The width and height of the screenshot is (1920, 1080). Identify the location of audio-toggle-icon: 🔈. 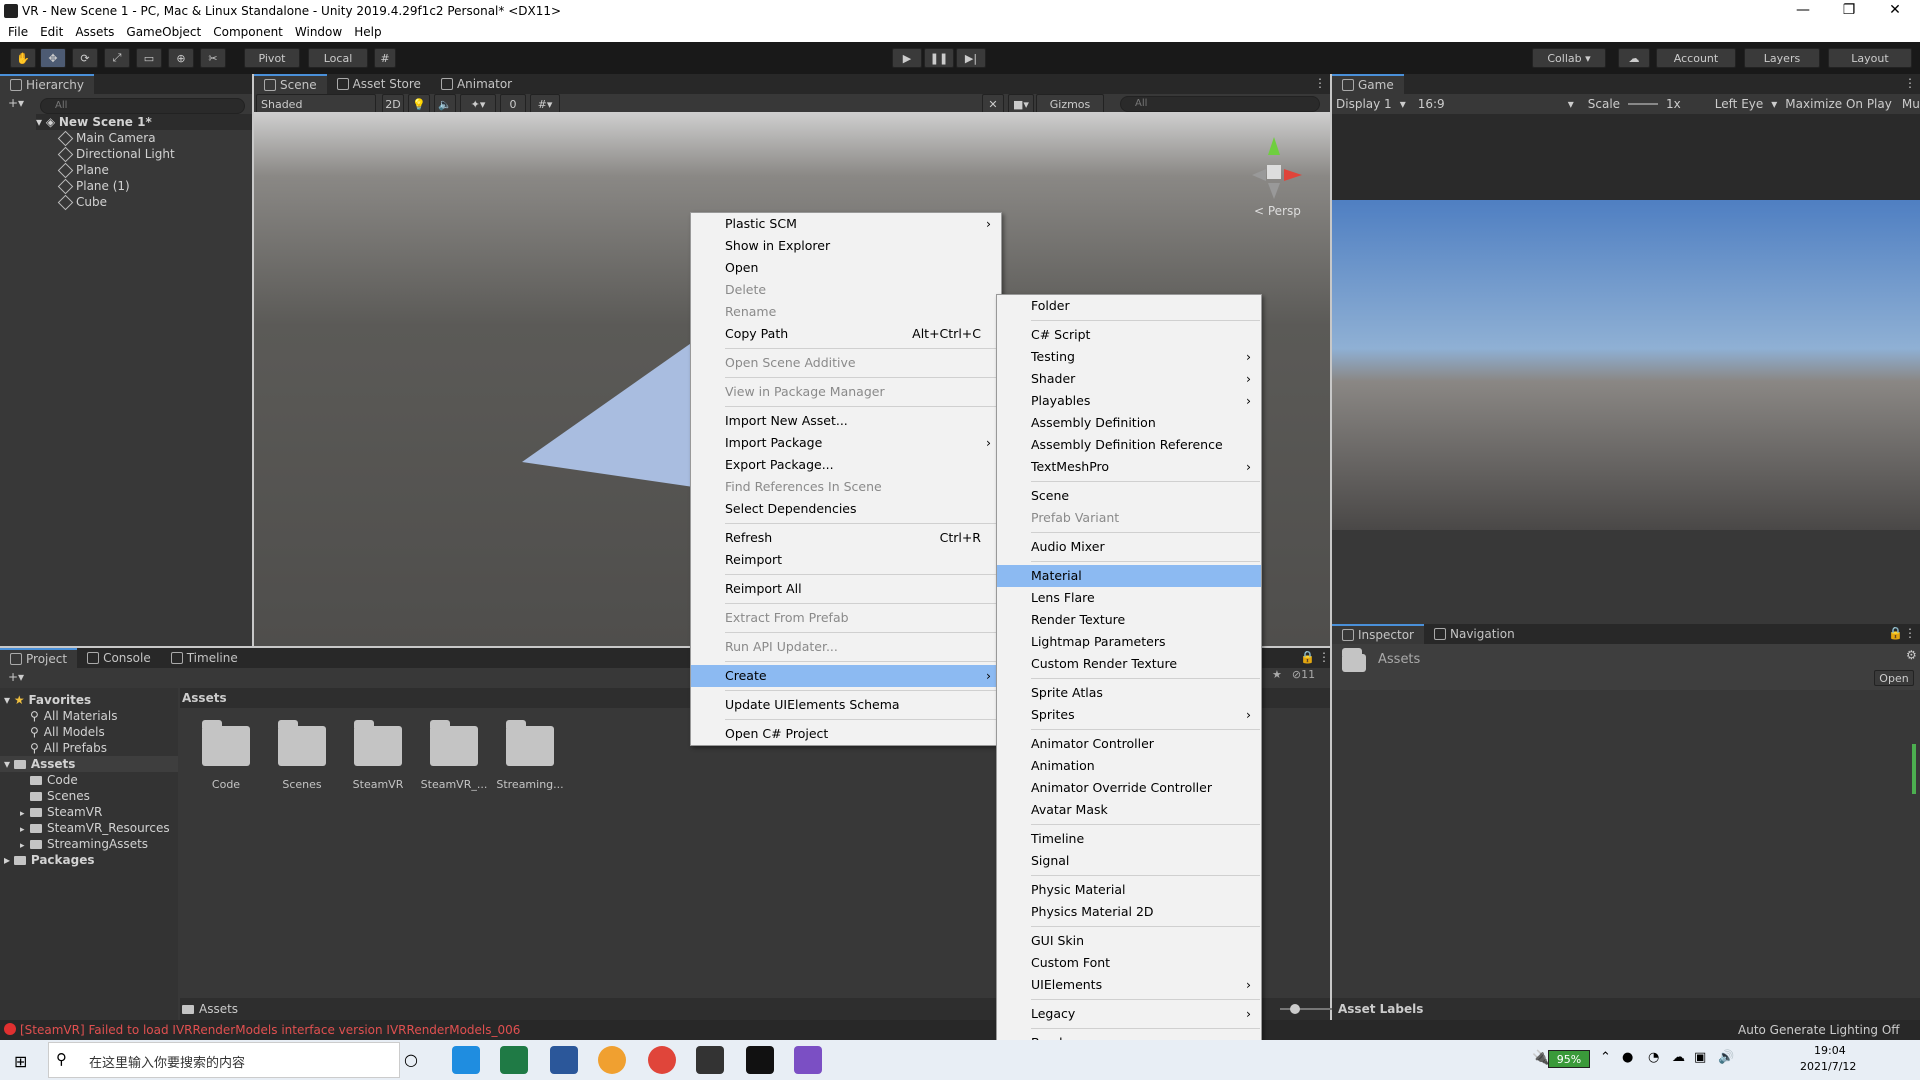
(445, 104).